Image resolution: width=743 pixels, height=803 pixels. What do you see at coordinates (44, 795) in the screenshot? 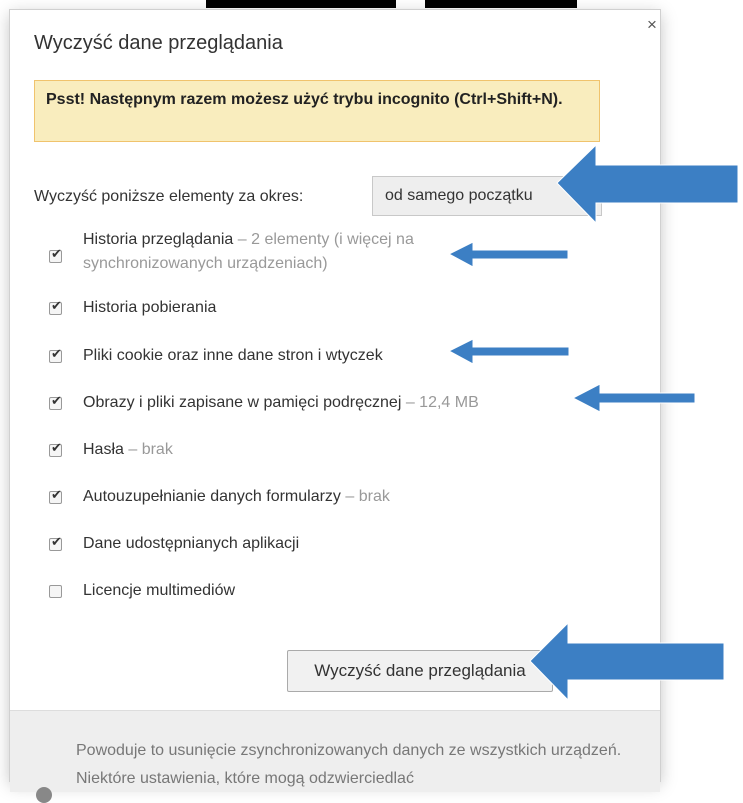
I see `info-icon` at bounding box center [44, 795].